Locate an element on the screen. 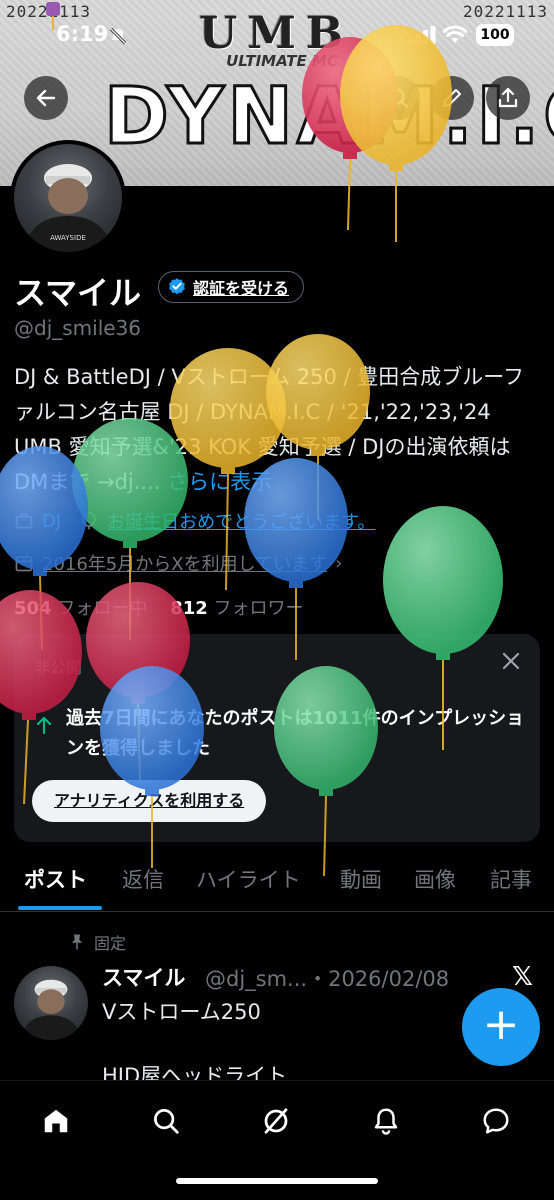 The image size is (554, 1200). joined-text: 2016年5月からXを利用しています is located at coordinates (185, 564).